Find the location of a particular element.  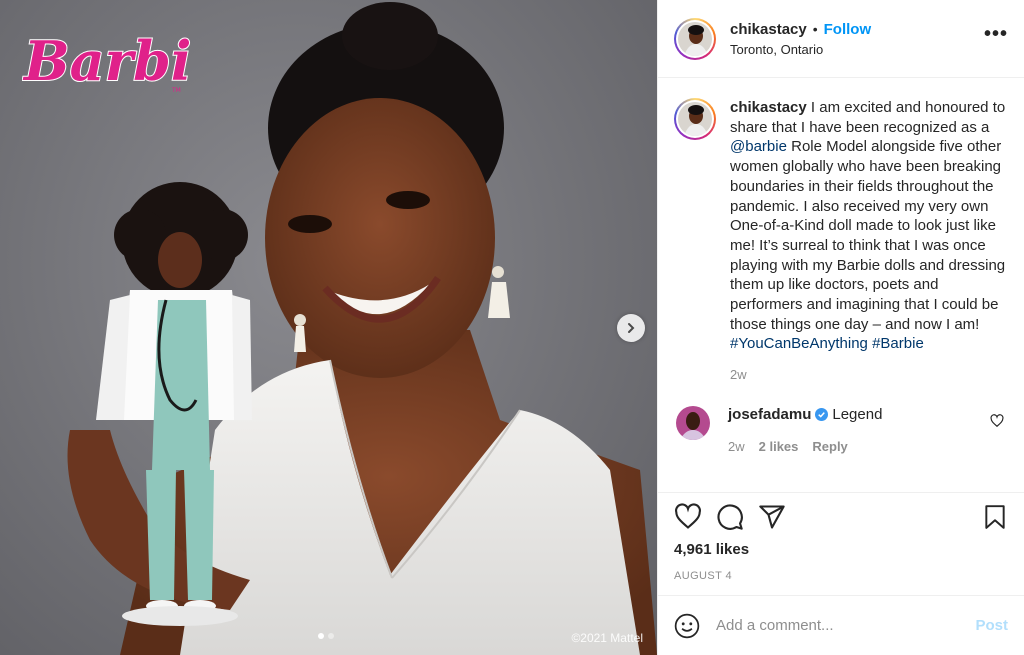

post-location: Toronto, Ontario is located at coordinates (857, 49).